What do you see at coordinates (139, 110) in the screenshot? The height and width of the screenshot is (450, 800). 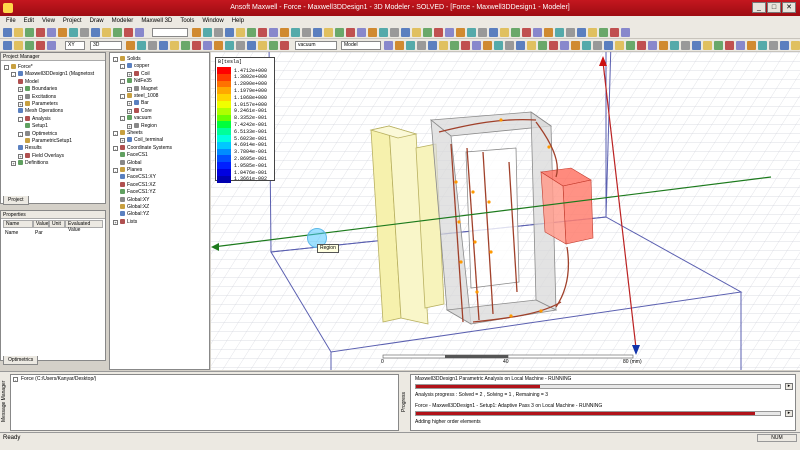 I see `model-tree-item: + Core` at bounding box center [139, 110].